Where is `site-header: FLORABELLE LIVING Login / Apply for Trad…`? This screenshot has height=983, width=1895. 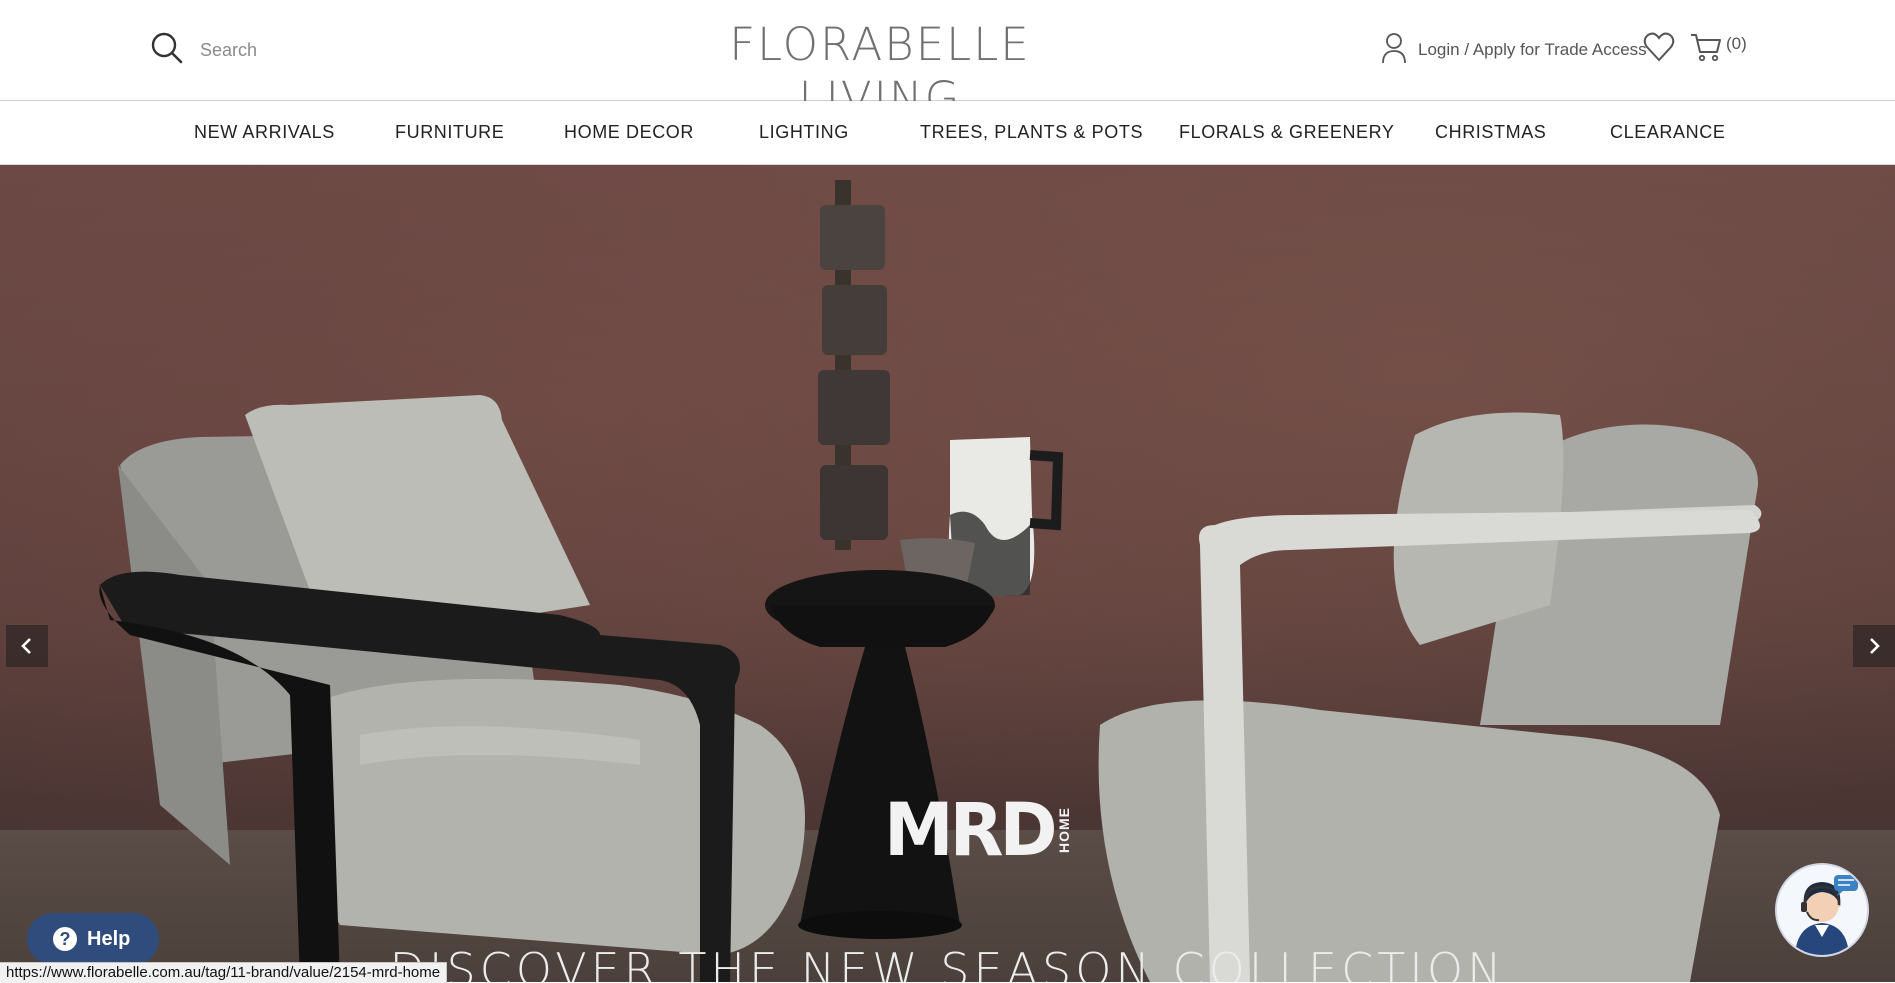 site-header: FLORABELLE LIVING Login / Apply for Trad… is located at coordinates (947, 62).